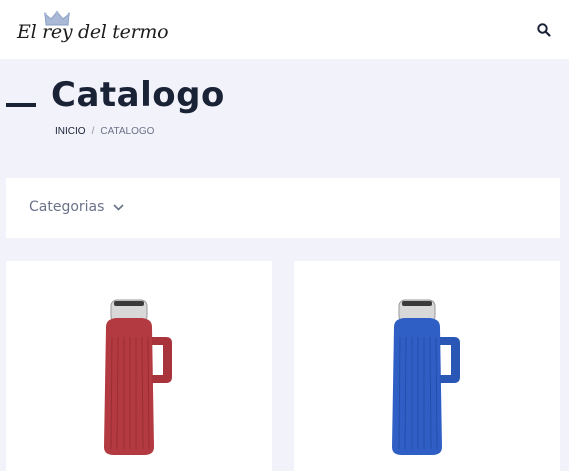 This screenshot has height=471, width=569. What do you see at coordinates (283, 208) in the screenshot?
I see `category-filter-bar: Categorias` at bounding box center [283, 208].